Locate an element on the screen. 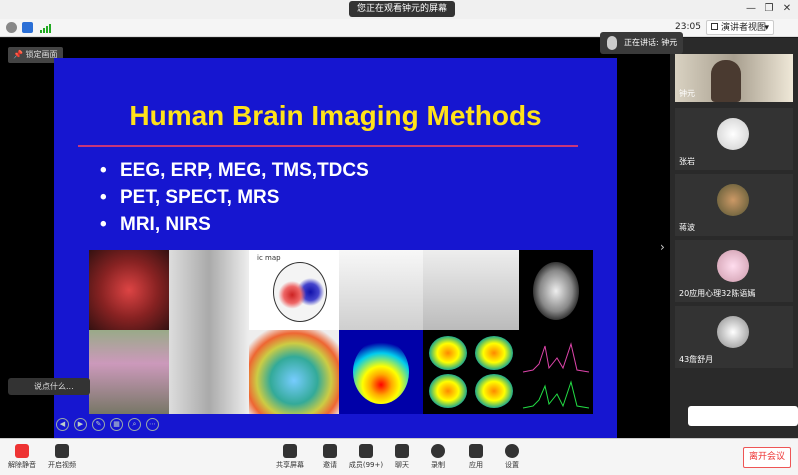 The height and width of the screenshot is (475, 798). start-video-button: 开启视频 is located at coordinates (62, 457).